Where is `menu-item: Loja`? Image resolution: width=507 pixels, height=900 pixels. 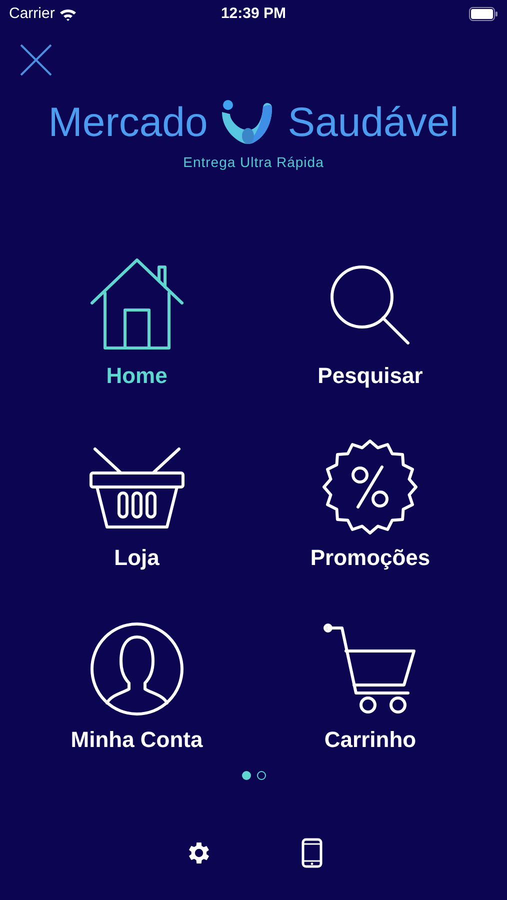 menu-item: Loja is located at coordinates (137, 498).